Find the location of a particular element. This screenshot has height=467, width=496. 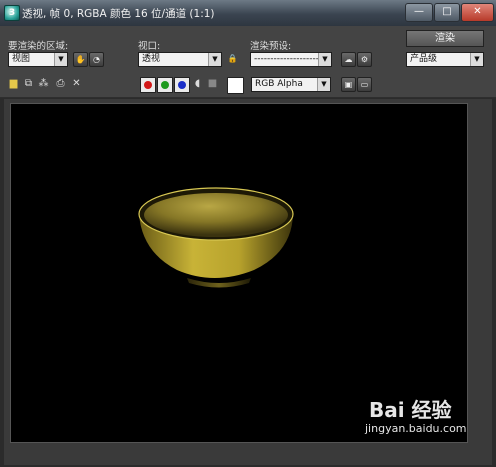

window-titlebar: 3 透视, 帧 0, RGBA 颜色 16 位/通道 (1:1) — □ ✕ is located at coordinates (248, 13).